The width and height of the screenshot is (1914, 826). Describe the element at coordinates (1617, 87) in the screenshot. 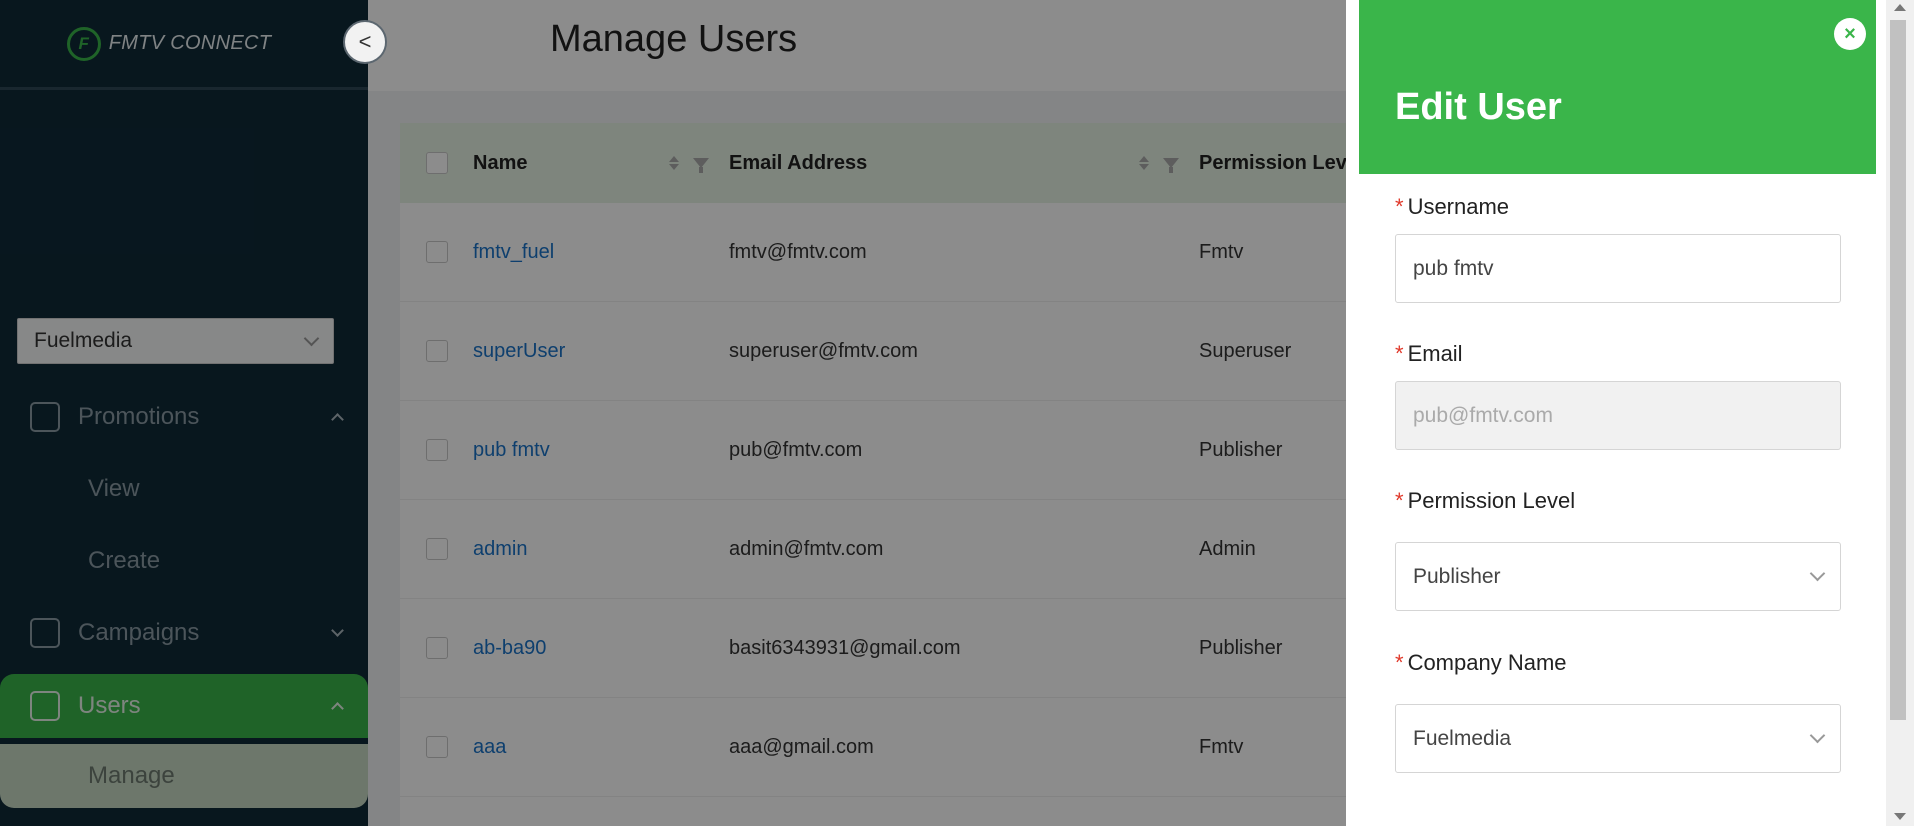

I see `drawer-header: Edit User ×` at that location.